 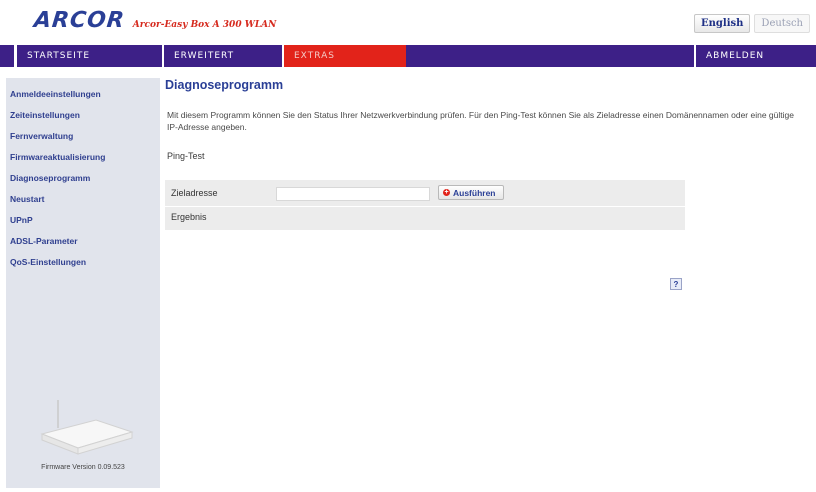 What do you see at coordinates (204, 25) in the screenshot?
I see `logo-model: Arcor-Easy Box A 300 WLAN` at bounding box center [204, 25].